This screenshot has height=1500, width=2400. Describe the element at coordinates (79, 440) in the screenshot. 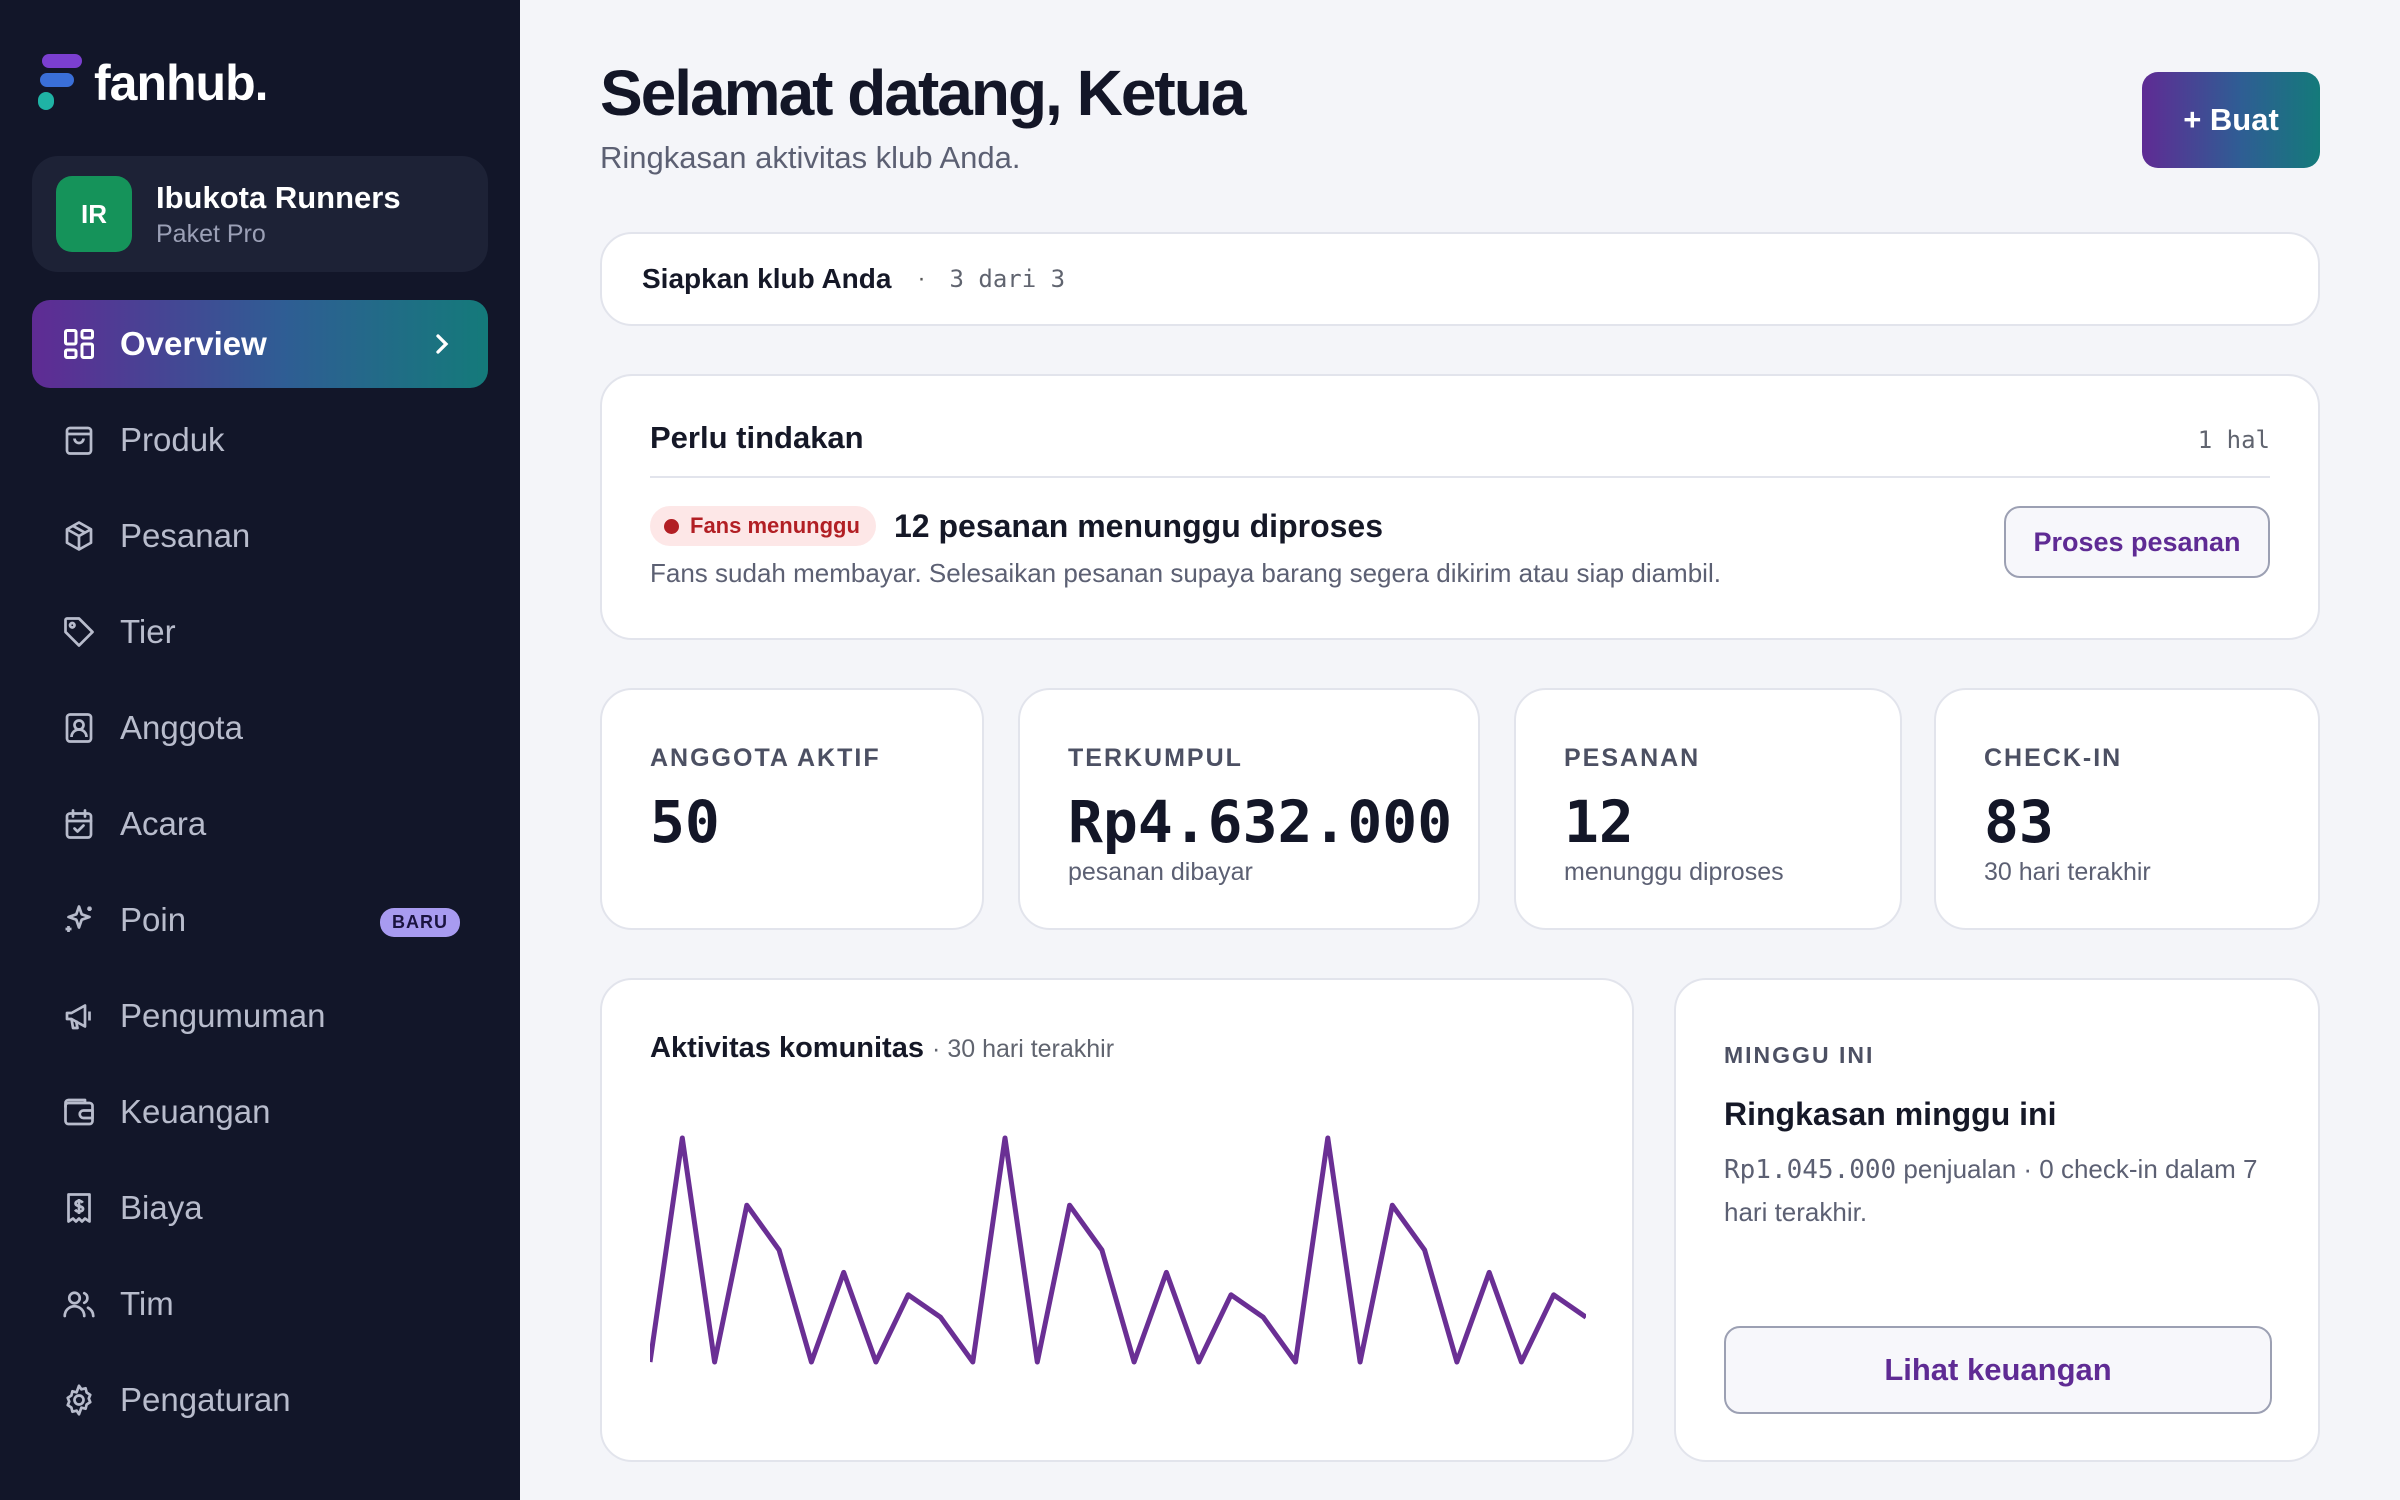

I see `shopping-bag-icon` at that location.